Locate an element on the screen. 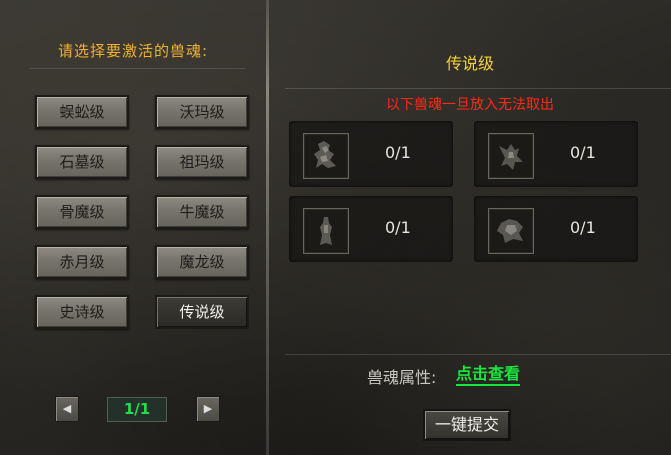  irreversible-warning: 以下兽魂一旦放入无法取出 is located at coordinates (470, 105).